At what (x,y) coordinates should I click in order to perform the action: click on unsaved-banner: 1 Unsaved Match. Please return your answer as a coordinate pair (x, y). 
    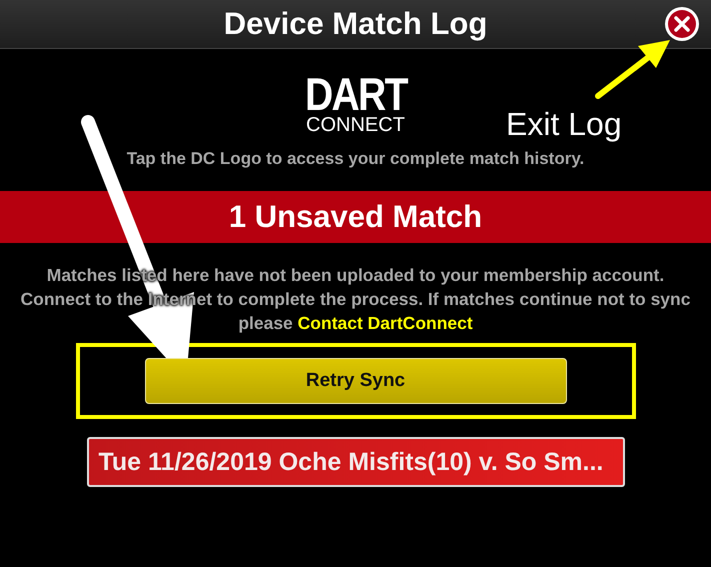
    Looking at the image, I should click on (355, 217).